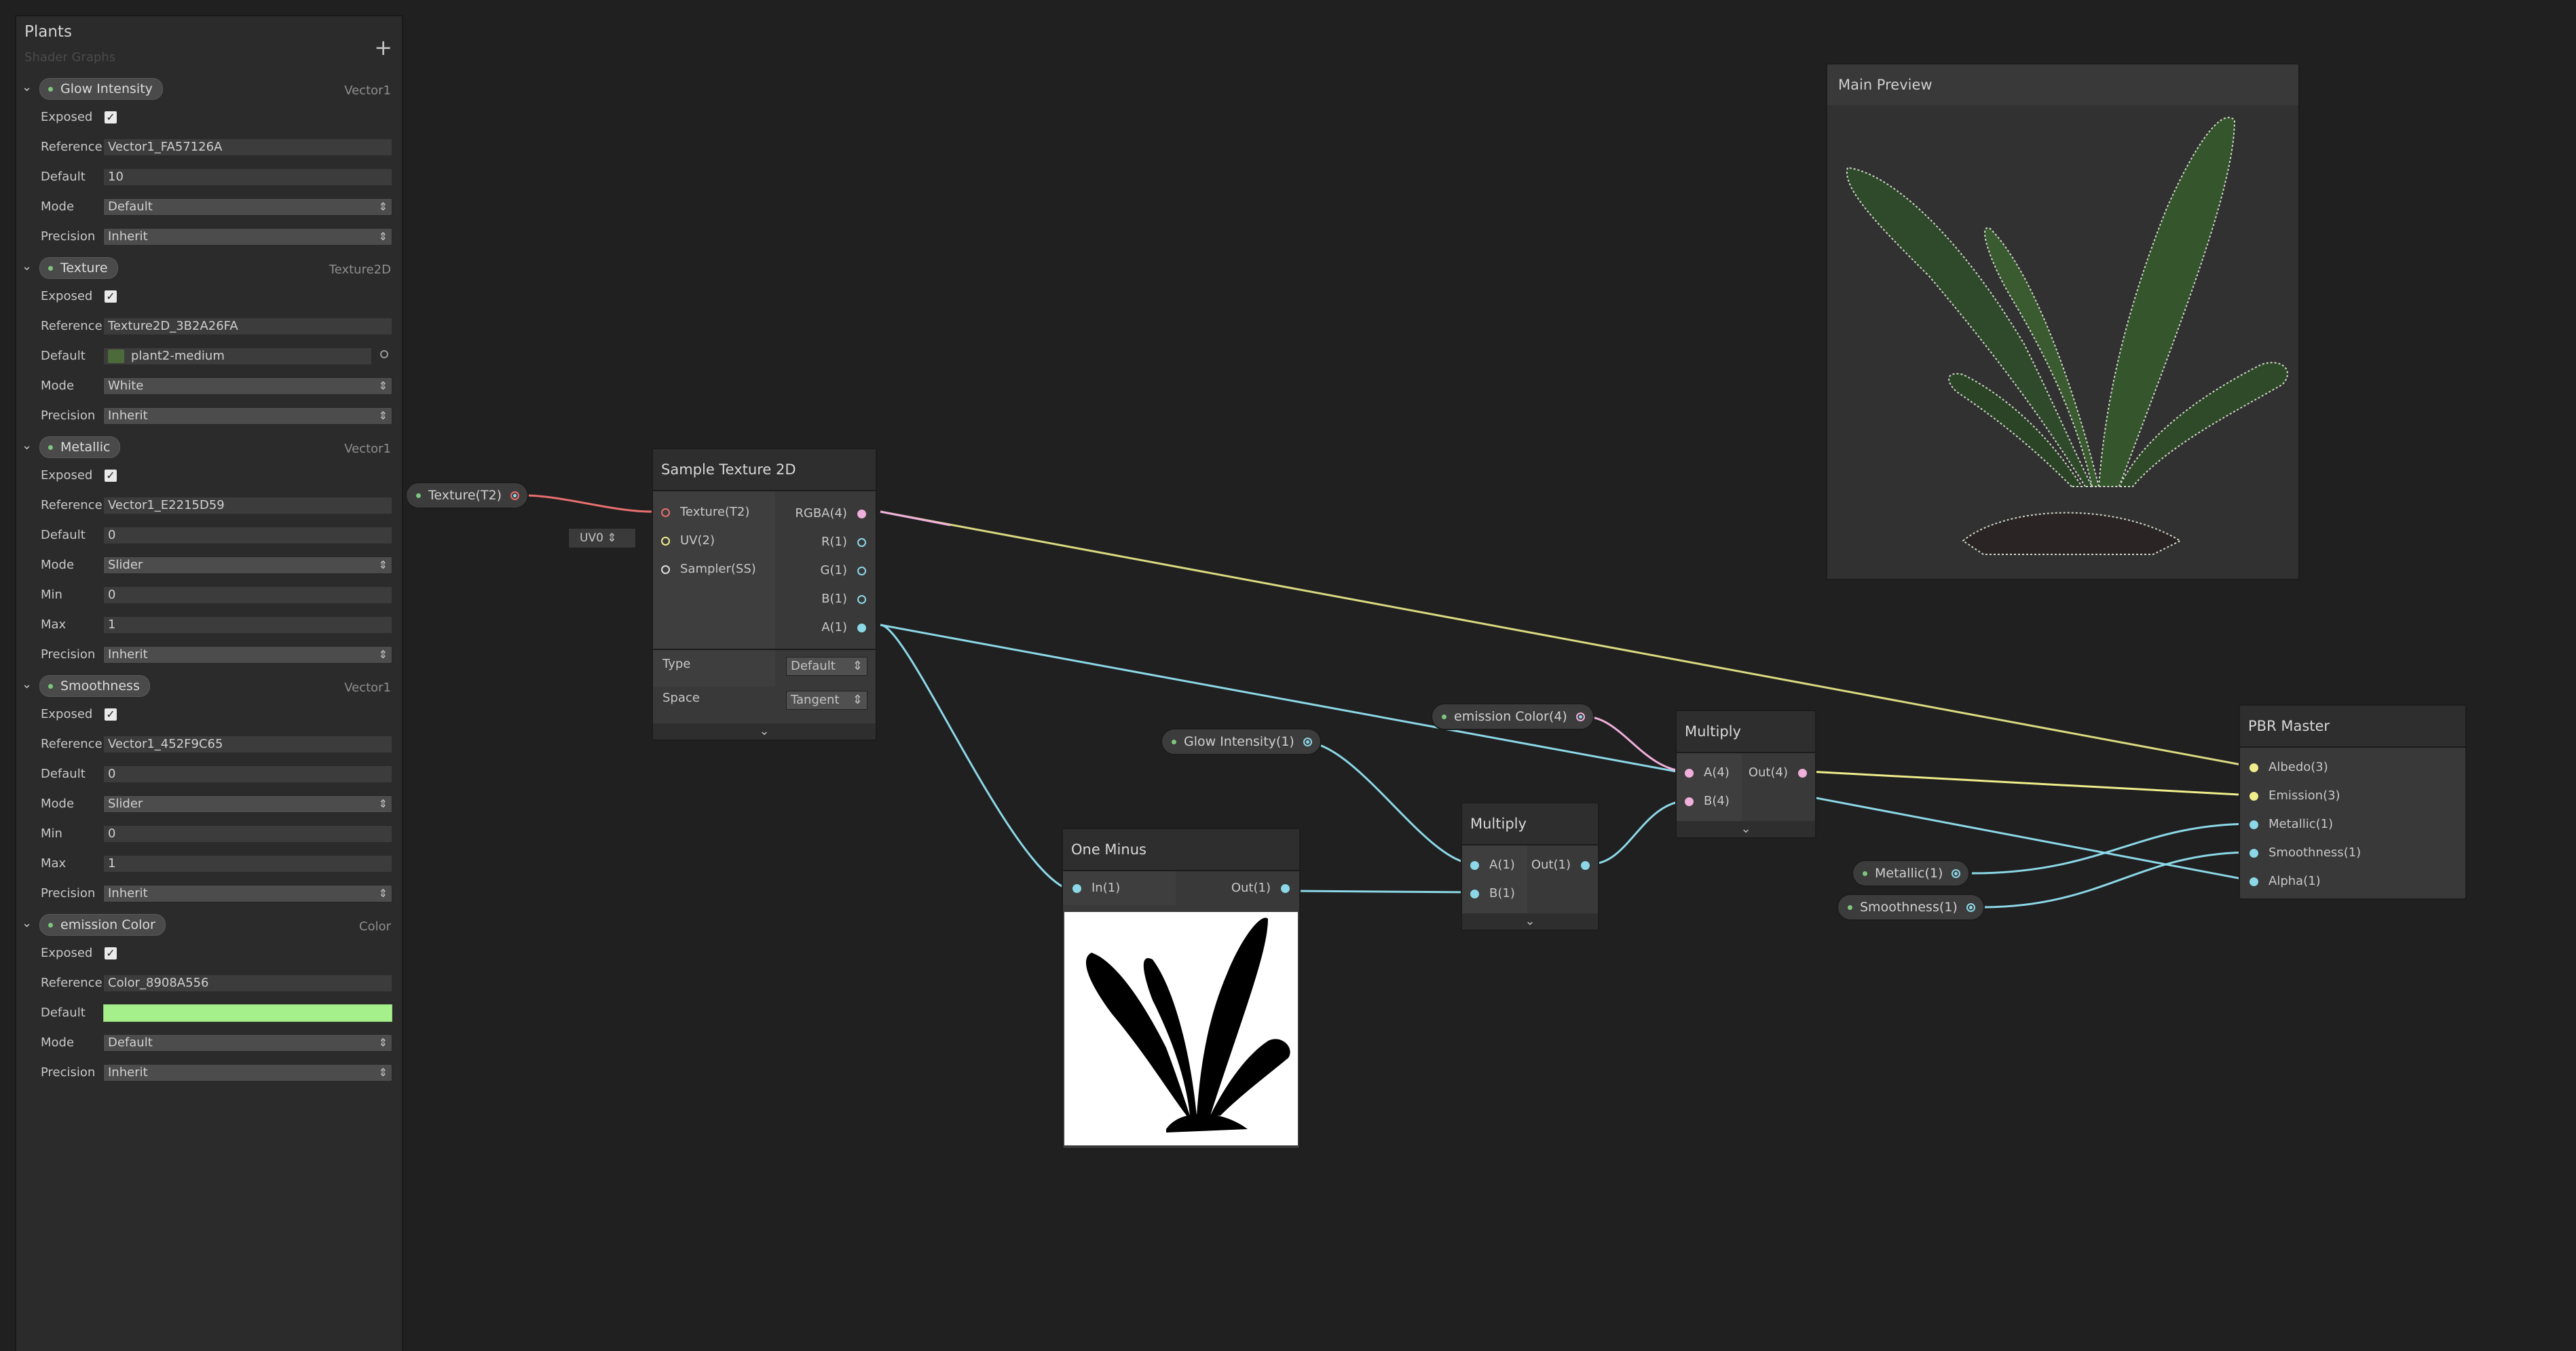  I want to click on port-albedo: Albedo(3), so click(2289, 767).